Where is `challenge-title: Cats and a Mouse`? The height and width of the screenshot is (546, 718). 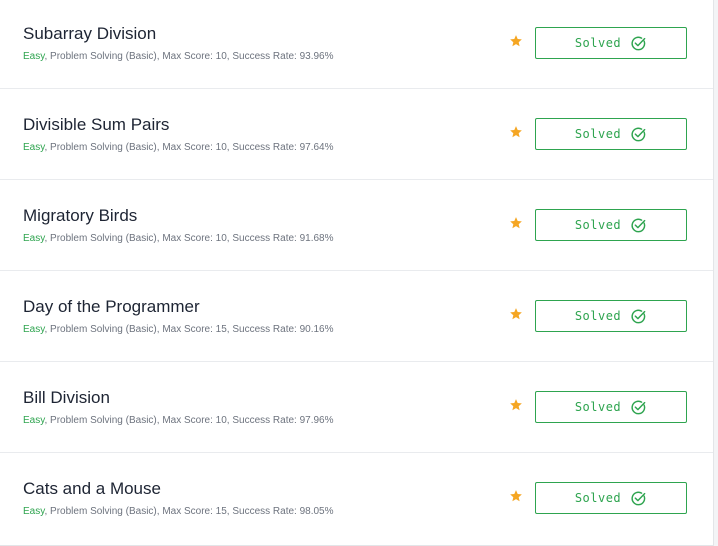 challenge-title: Cats and a Mouse is located at coordinates (92, 489).